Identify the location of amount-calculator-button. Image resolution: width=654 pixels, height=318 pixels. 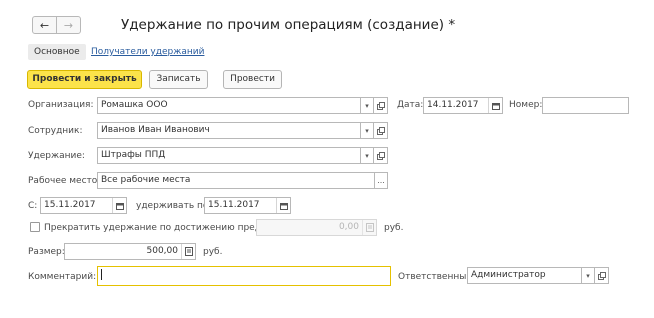
(188, 251).